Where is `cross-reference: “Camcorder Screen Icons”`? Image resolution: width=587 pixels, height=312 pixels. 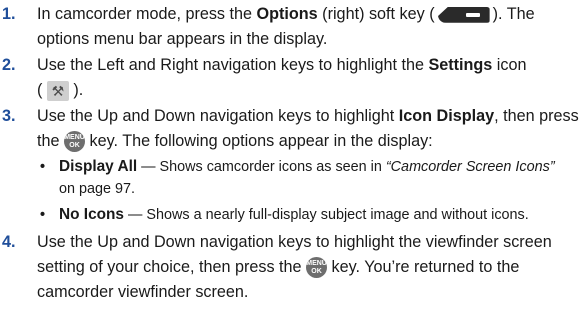
cross-reference: “Camcorder Screen Icons” is located at coordinates (470, 167).